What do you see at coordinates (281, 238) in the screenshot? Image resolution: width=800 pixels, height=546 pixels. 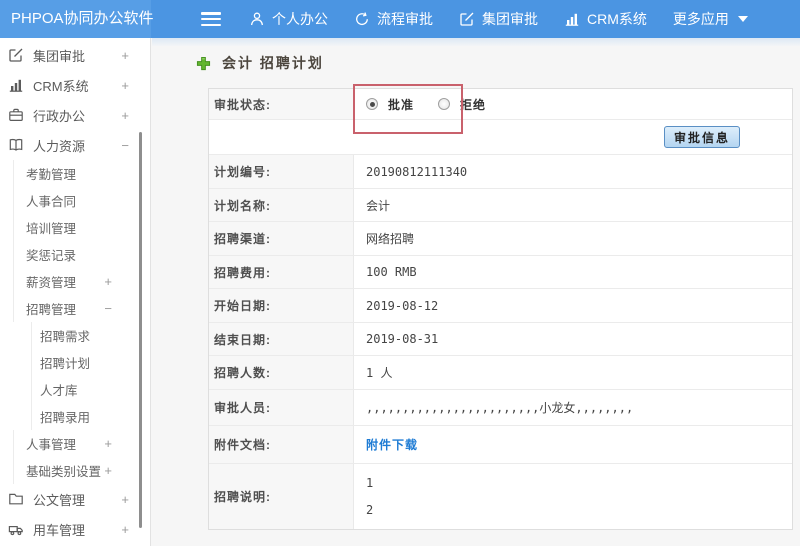 I see `field-label: 招聘渠道:` at bounding box center [281, 238].